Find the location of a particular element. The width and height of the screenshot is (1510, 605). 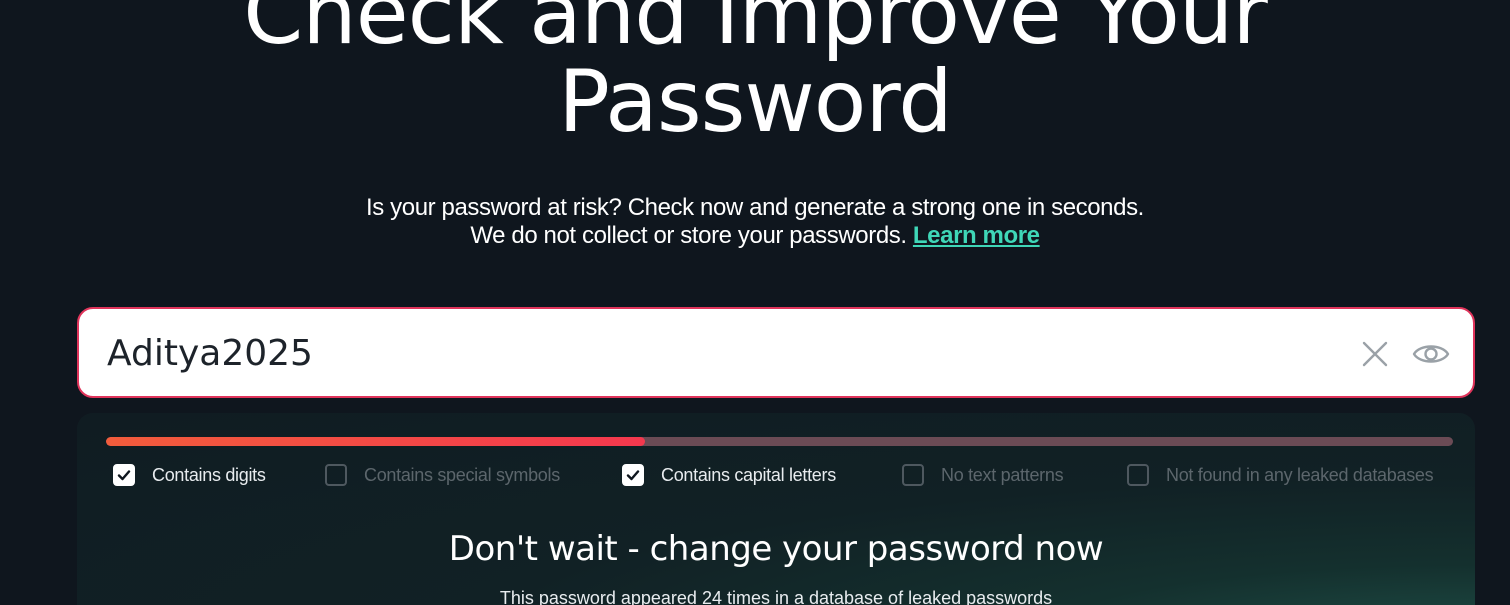

criterion-label: Not found in any leaked databases is located at coordinates (1300, 474).